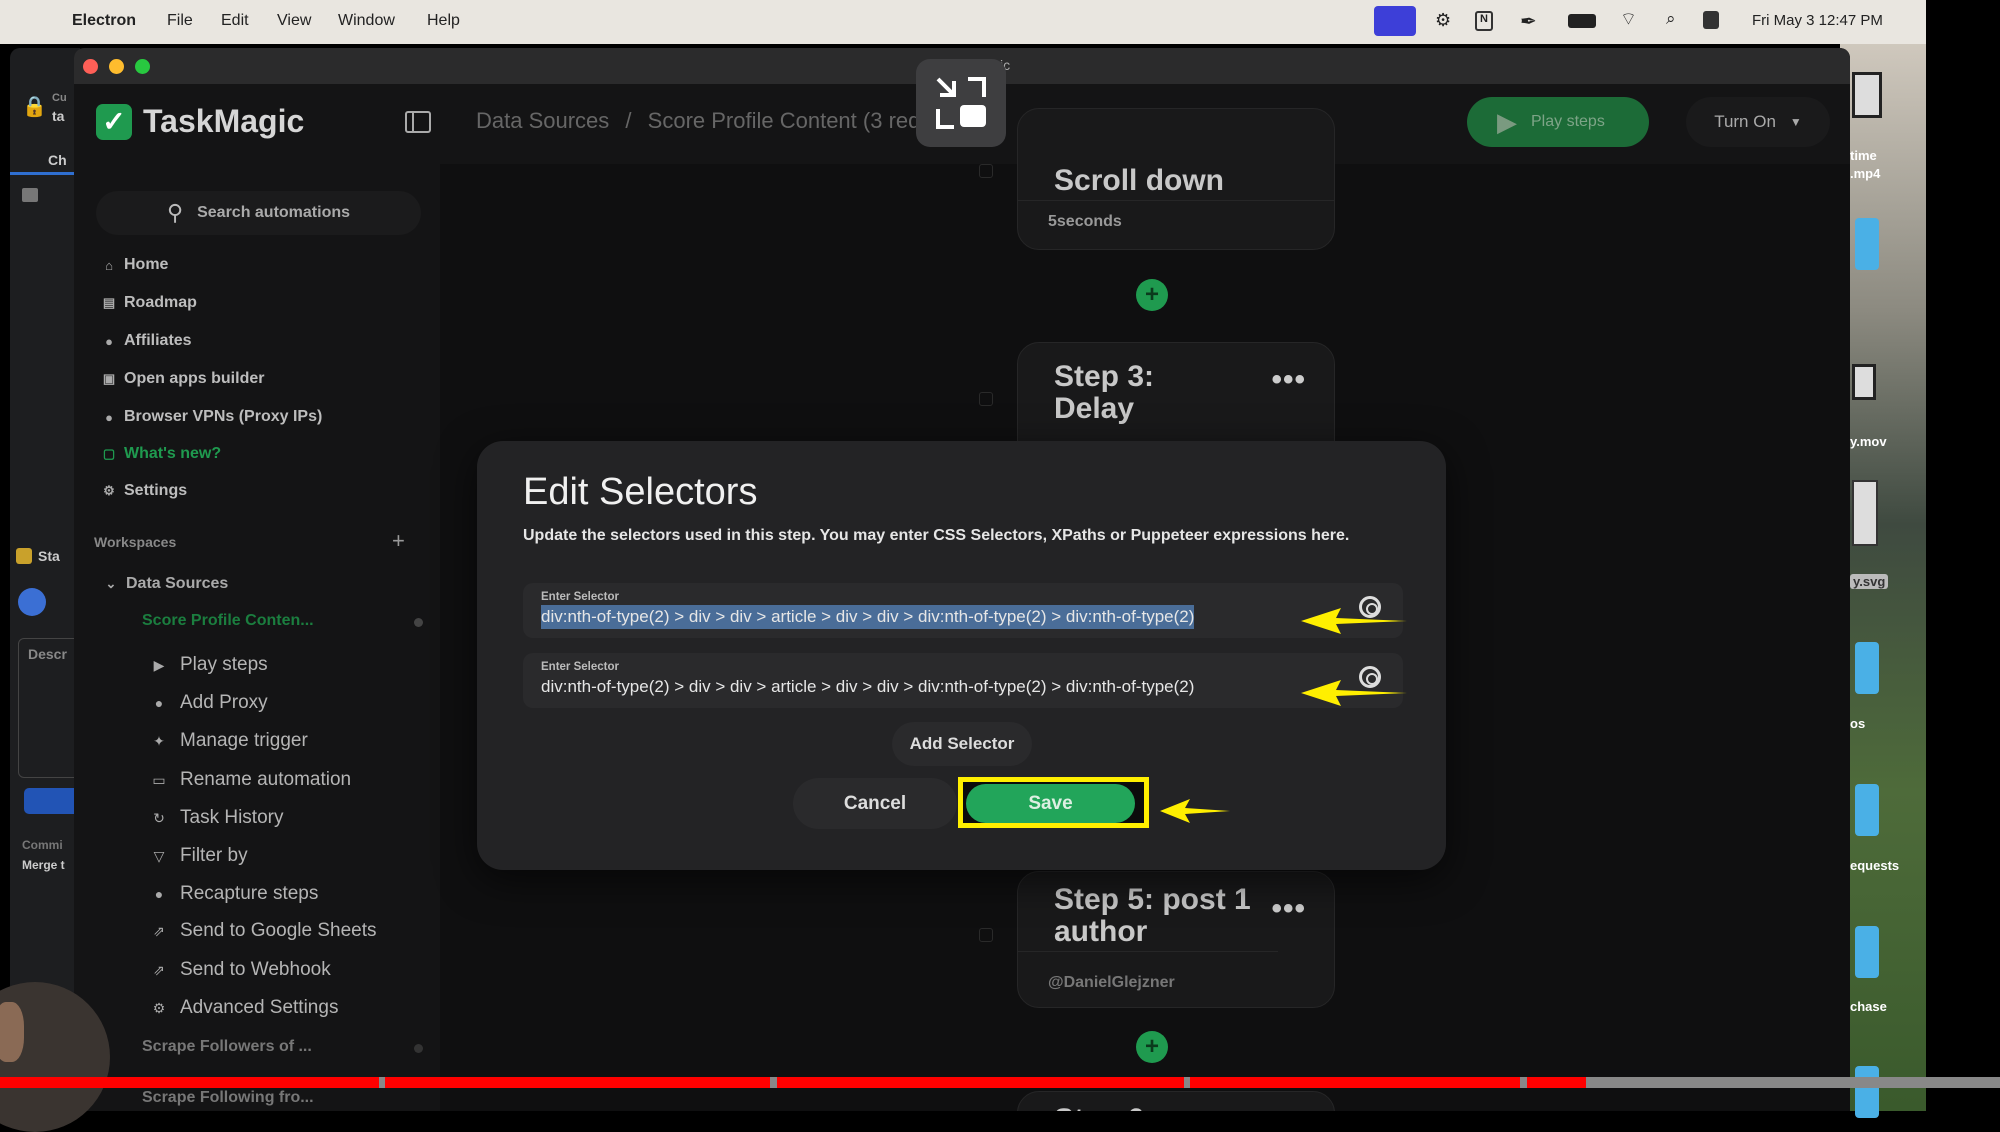 The width and height of the screenshot is (2000, 1132). What do you see at coordinates (1050, 803) in the screenshot?
I see `save-button: Save` at bounding box center [1050, 803].